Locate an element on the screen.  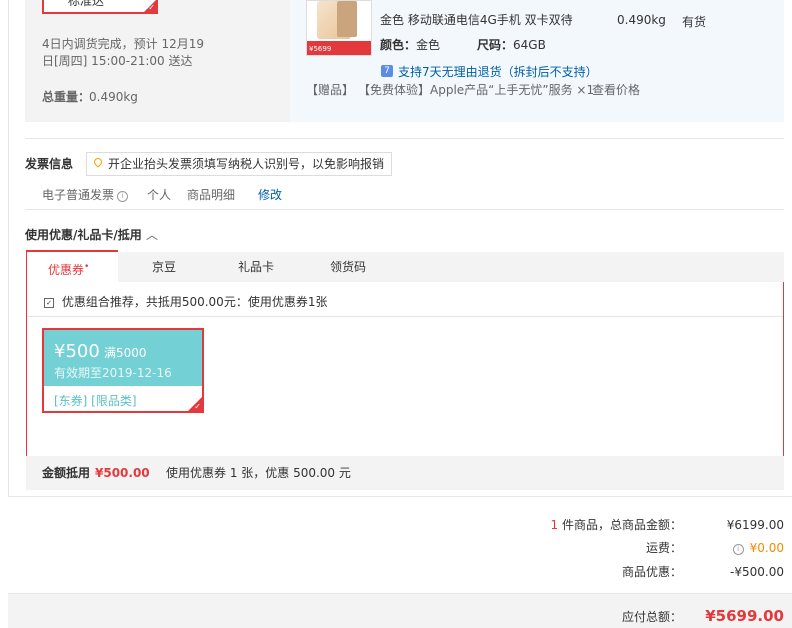
chevron-up-icon: ︿ is located at coordinates (151, 235).